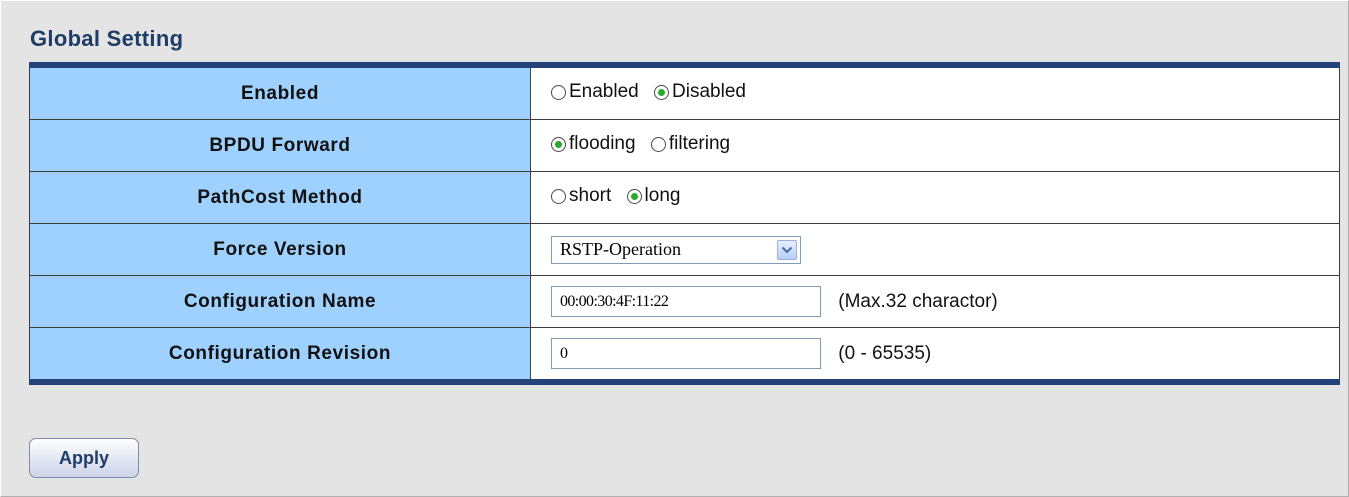  What do you see at coordinates (280, 197) in the screenshot?
I see `setting-label-pathcost-method: PathCost Method` at bounding box center [280, 197].